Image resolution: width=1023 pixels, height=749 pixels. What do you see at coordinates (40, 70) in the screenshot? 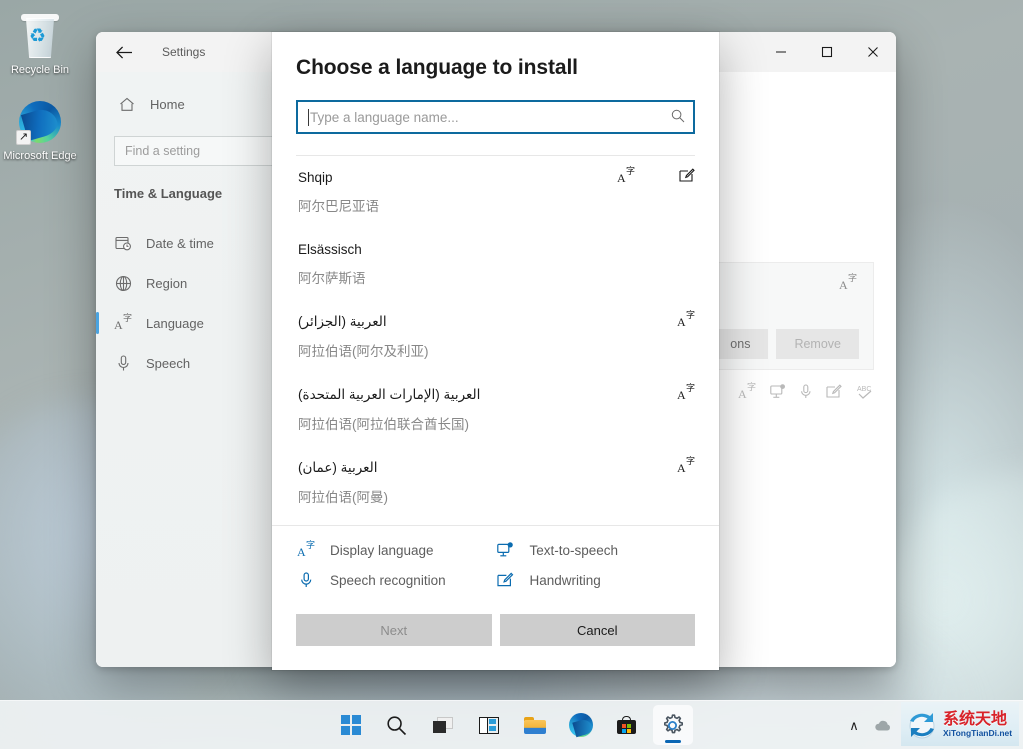
I see `desktop-icon-label: Recycle Bin` at bounding box center [40, 70].